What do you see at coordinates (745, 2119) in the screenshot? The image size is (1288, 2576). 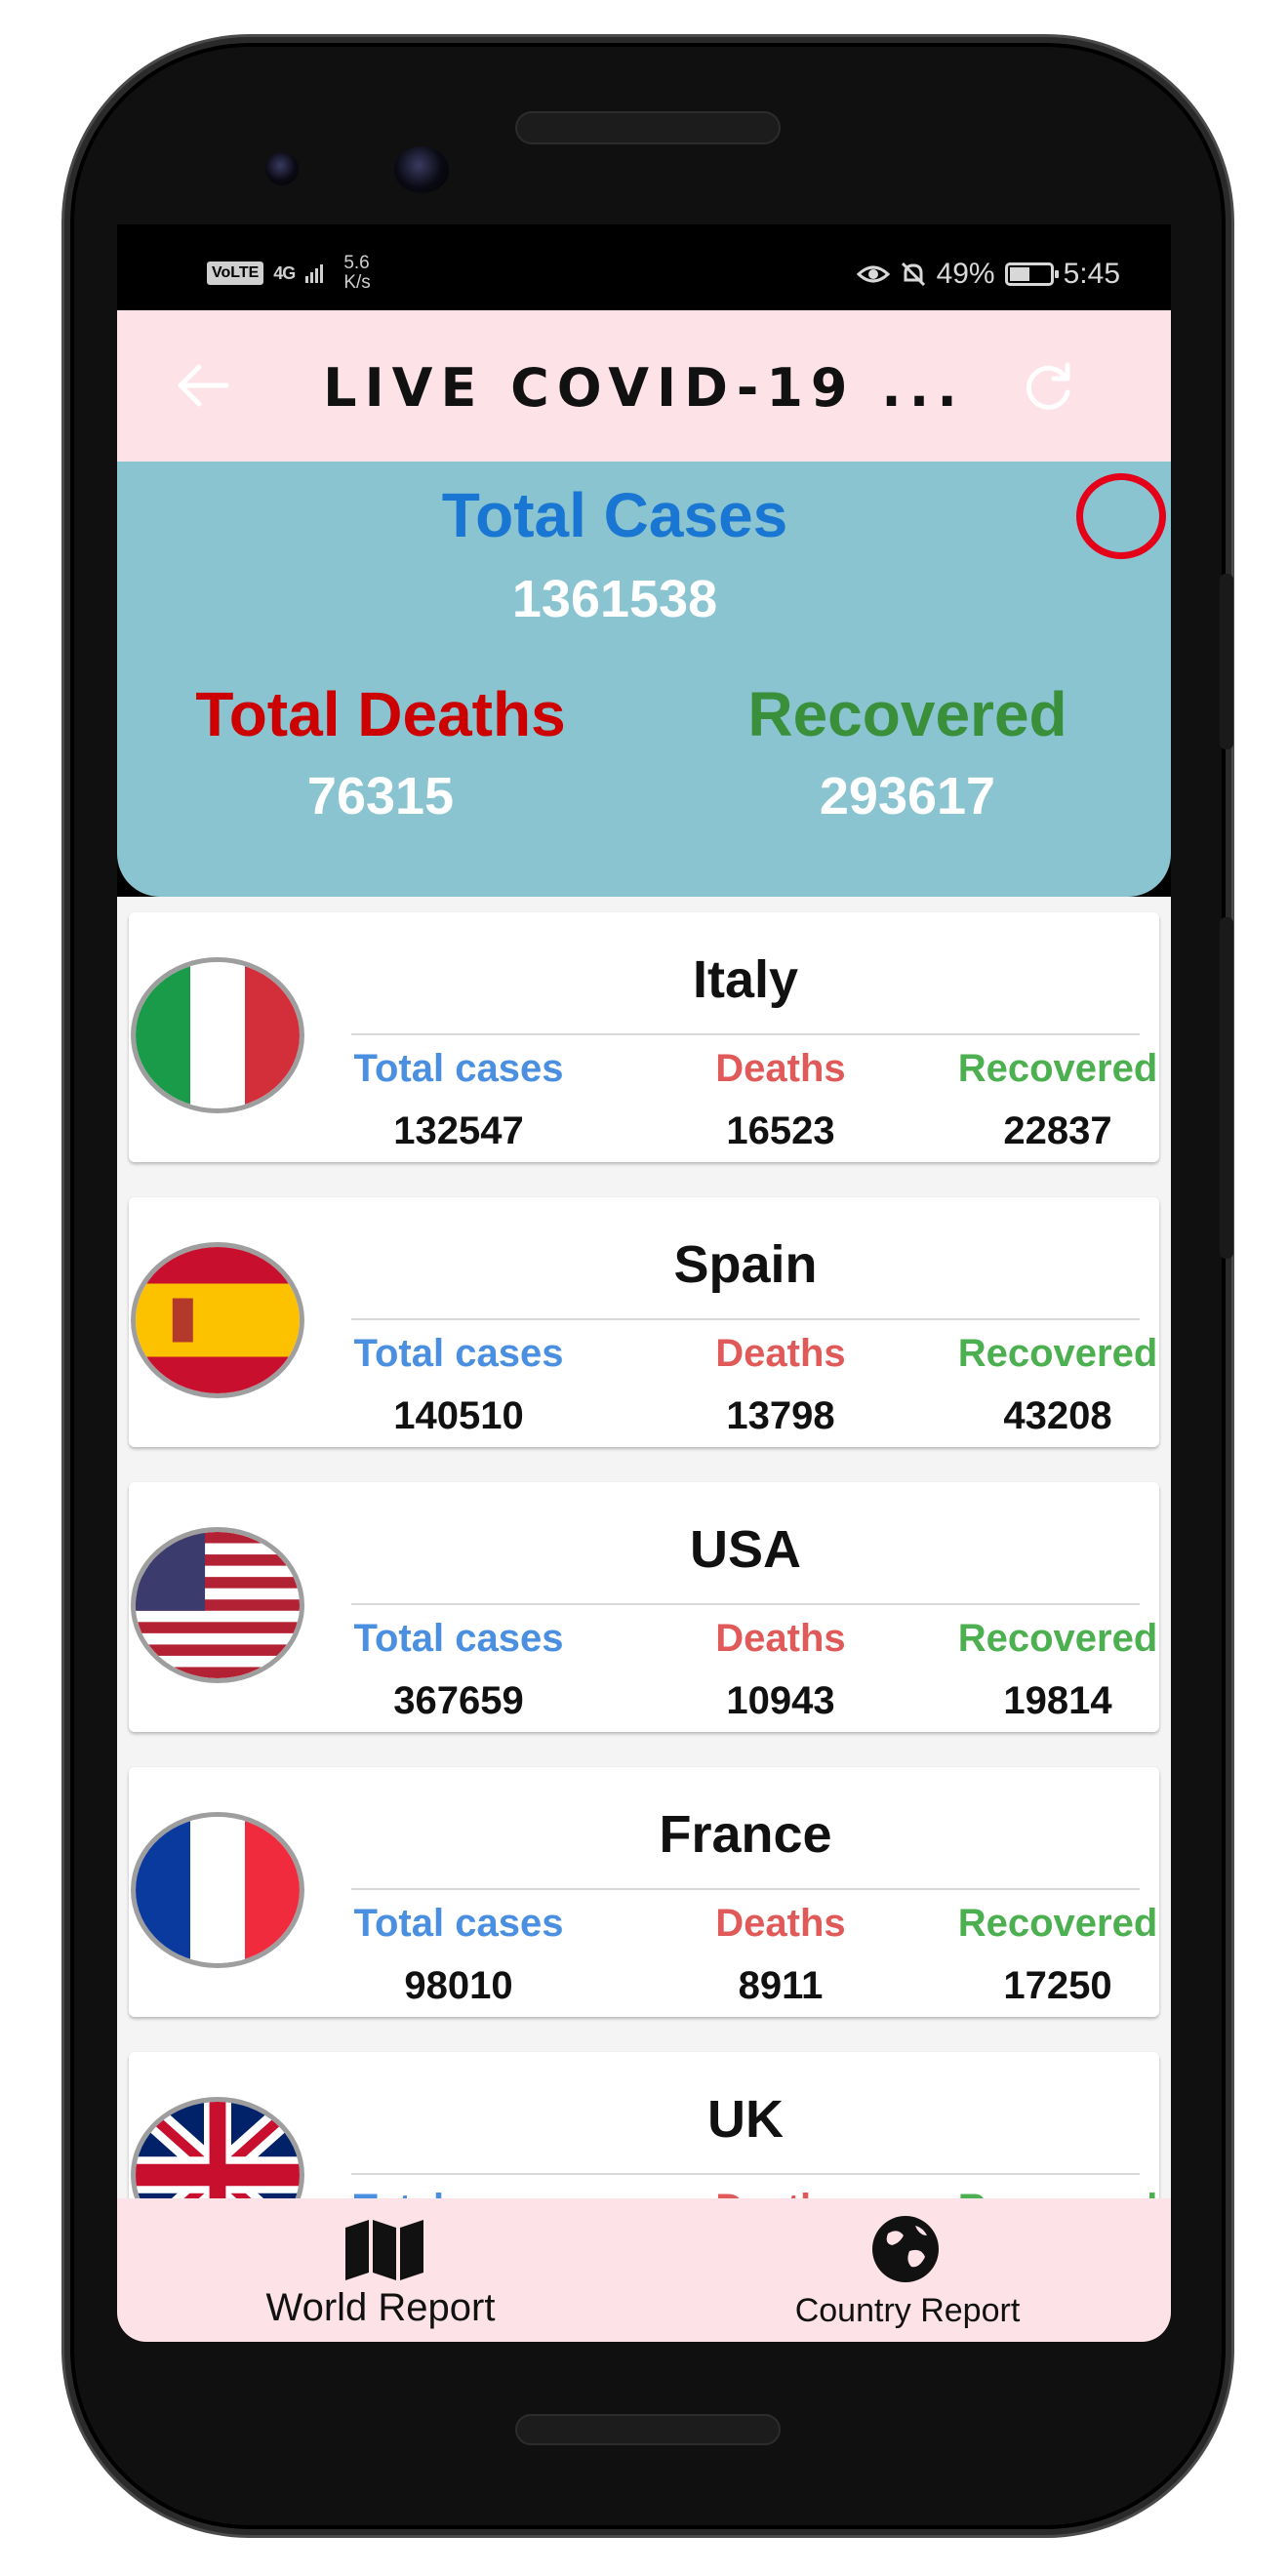 I see `country-name: UK` at bounding box center [745, 2119].